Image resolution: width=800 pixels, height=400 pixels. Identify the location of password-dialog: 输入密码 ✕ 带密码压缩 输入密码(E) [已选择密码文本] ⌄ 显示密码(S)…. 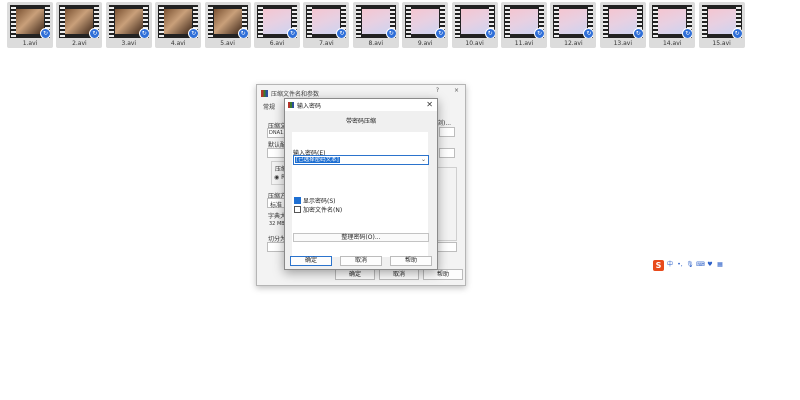
(361, 184).